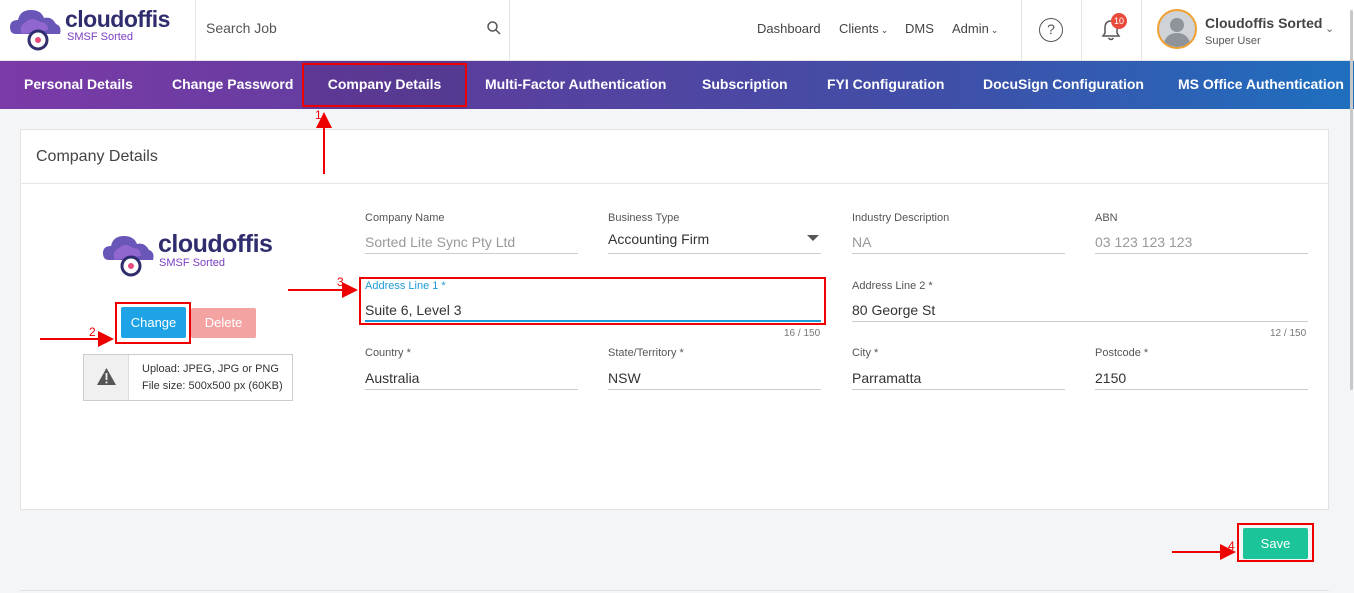 The width and height of the screenshot is (1354, 593). Describe the element at coordinates (1288, 333) in the screenshot. I see `address-line2-counter: 12 / 150` at that location.